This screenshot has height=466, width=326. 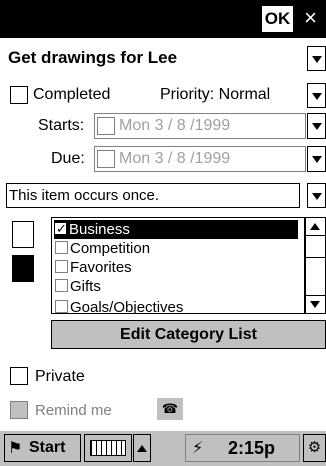 What do you see at coordinates (314, 448) in the screenshot?
I see `desktop-icon: ⚙` at bounding box center [314, 448].